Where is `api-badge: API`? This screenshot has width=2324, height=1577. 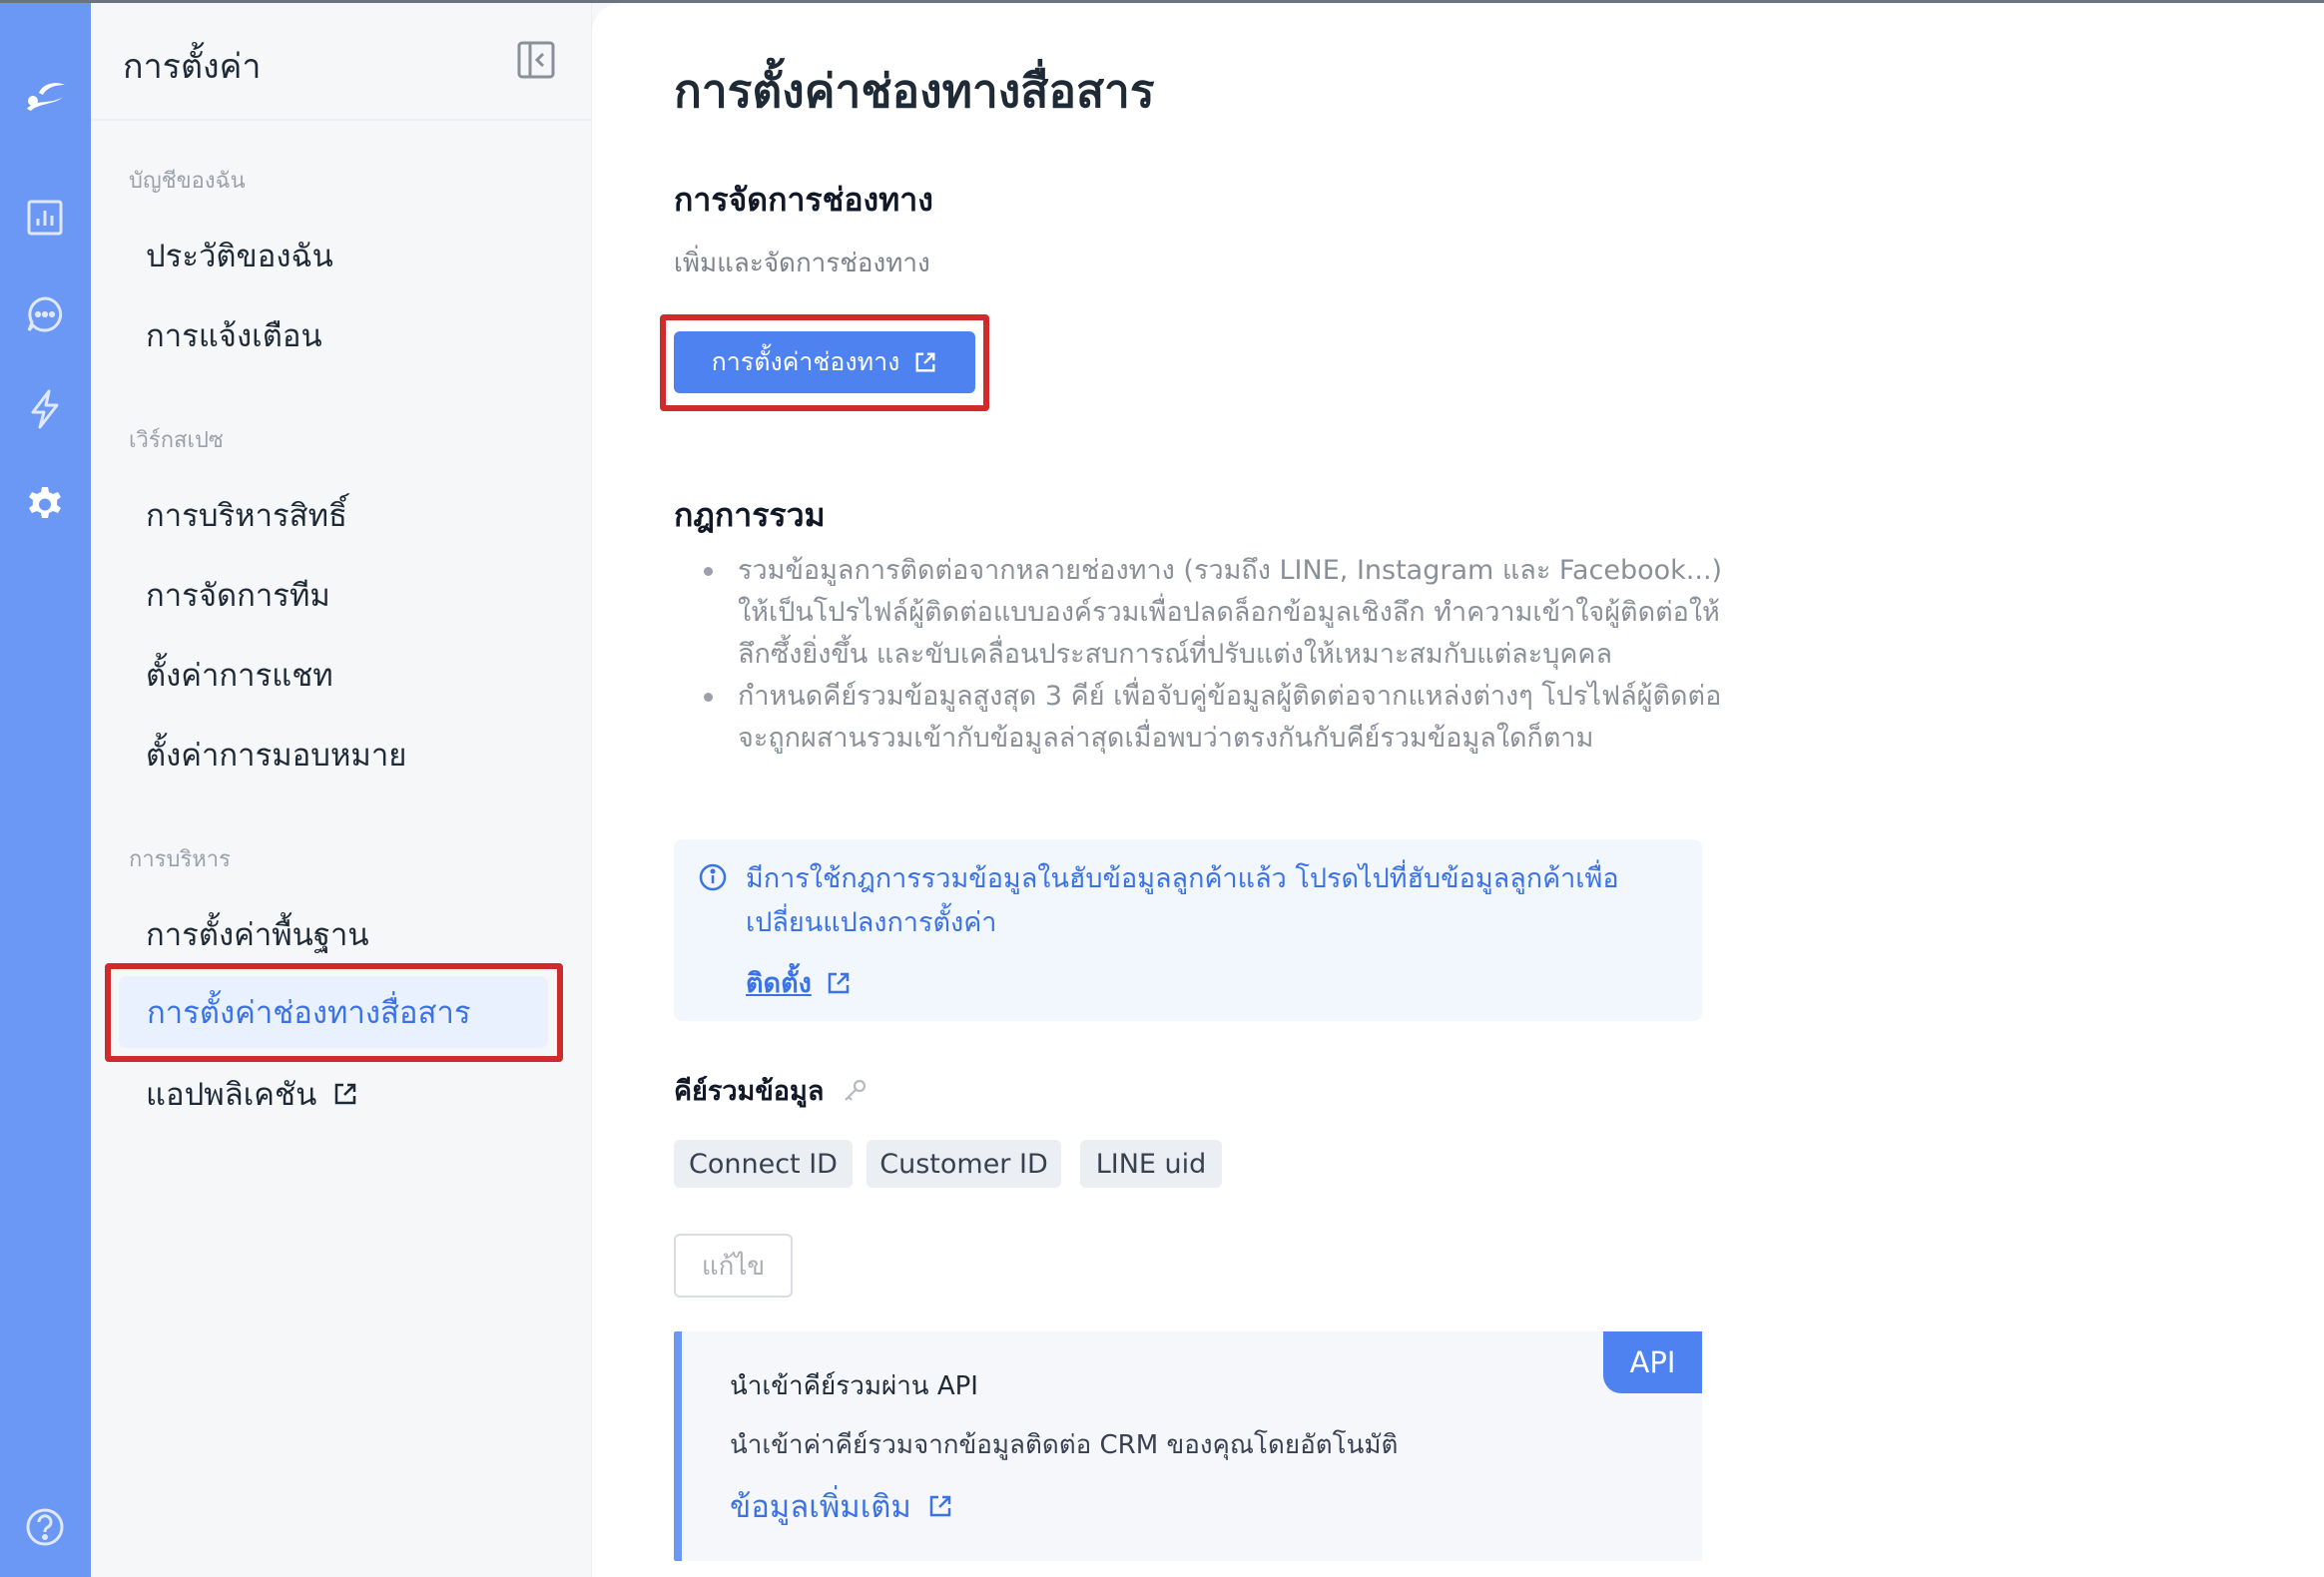
api-badge: API is located at coordinates (1652, 1362).